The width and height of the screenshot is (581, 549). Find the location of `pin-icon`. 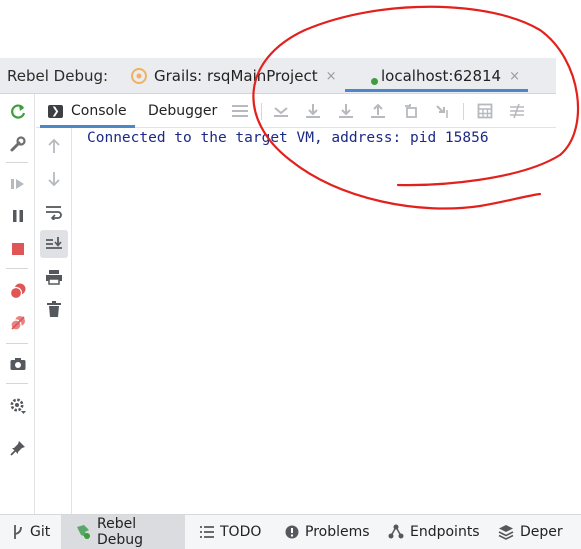

pin-icon is located at coordinates (18, 448).